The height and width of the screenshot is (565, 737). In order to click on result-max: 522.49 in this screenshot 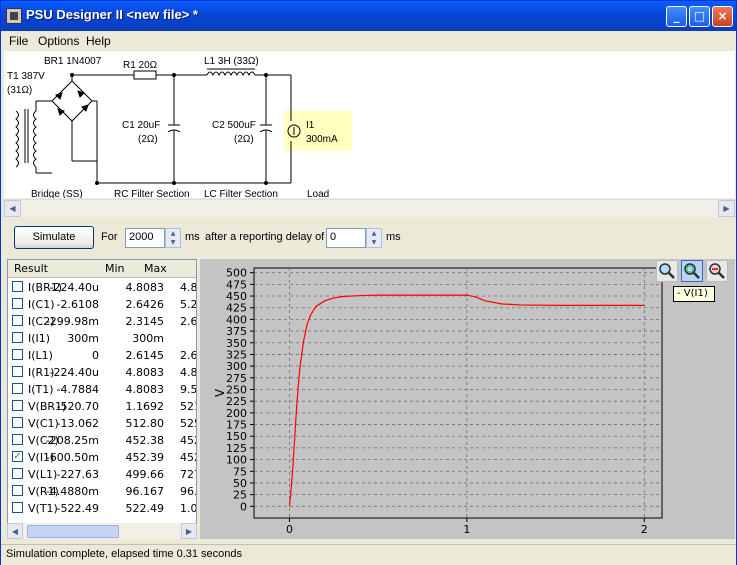, I will do `click(145, 508)`.